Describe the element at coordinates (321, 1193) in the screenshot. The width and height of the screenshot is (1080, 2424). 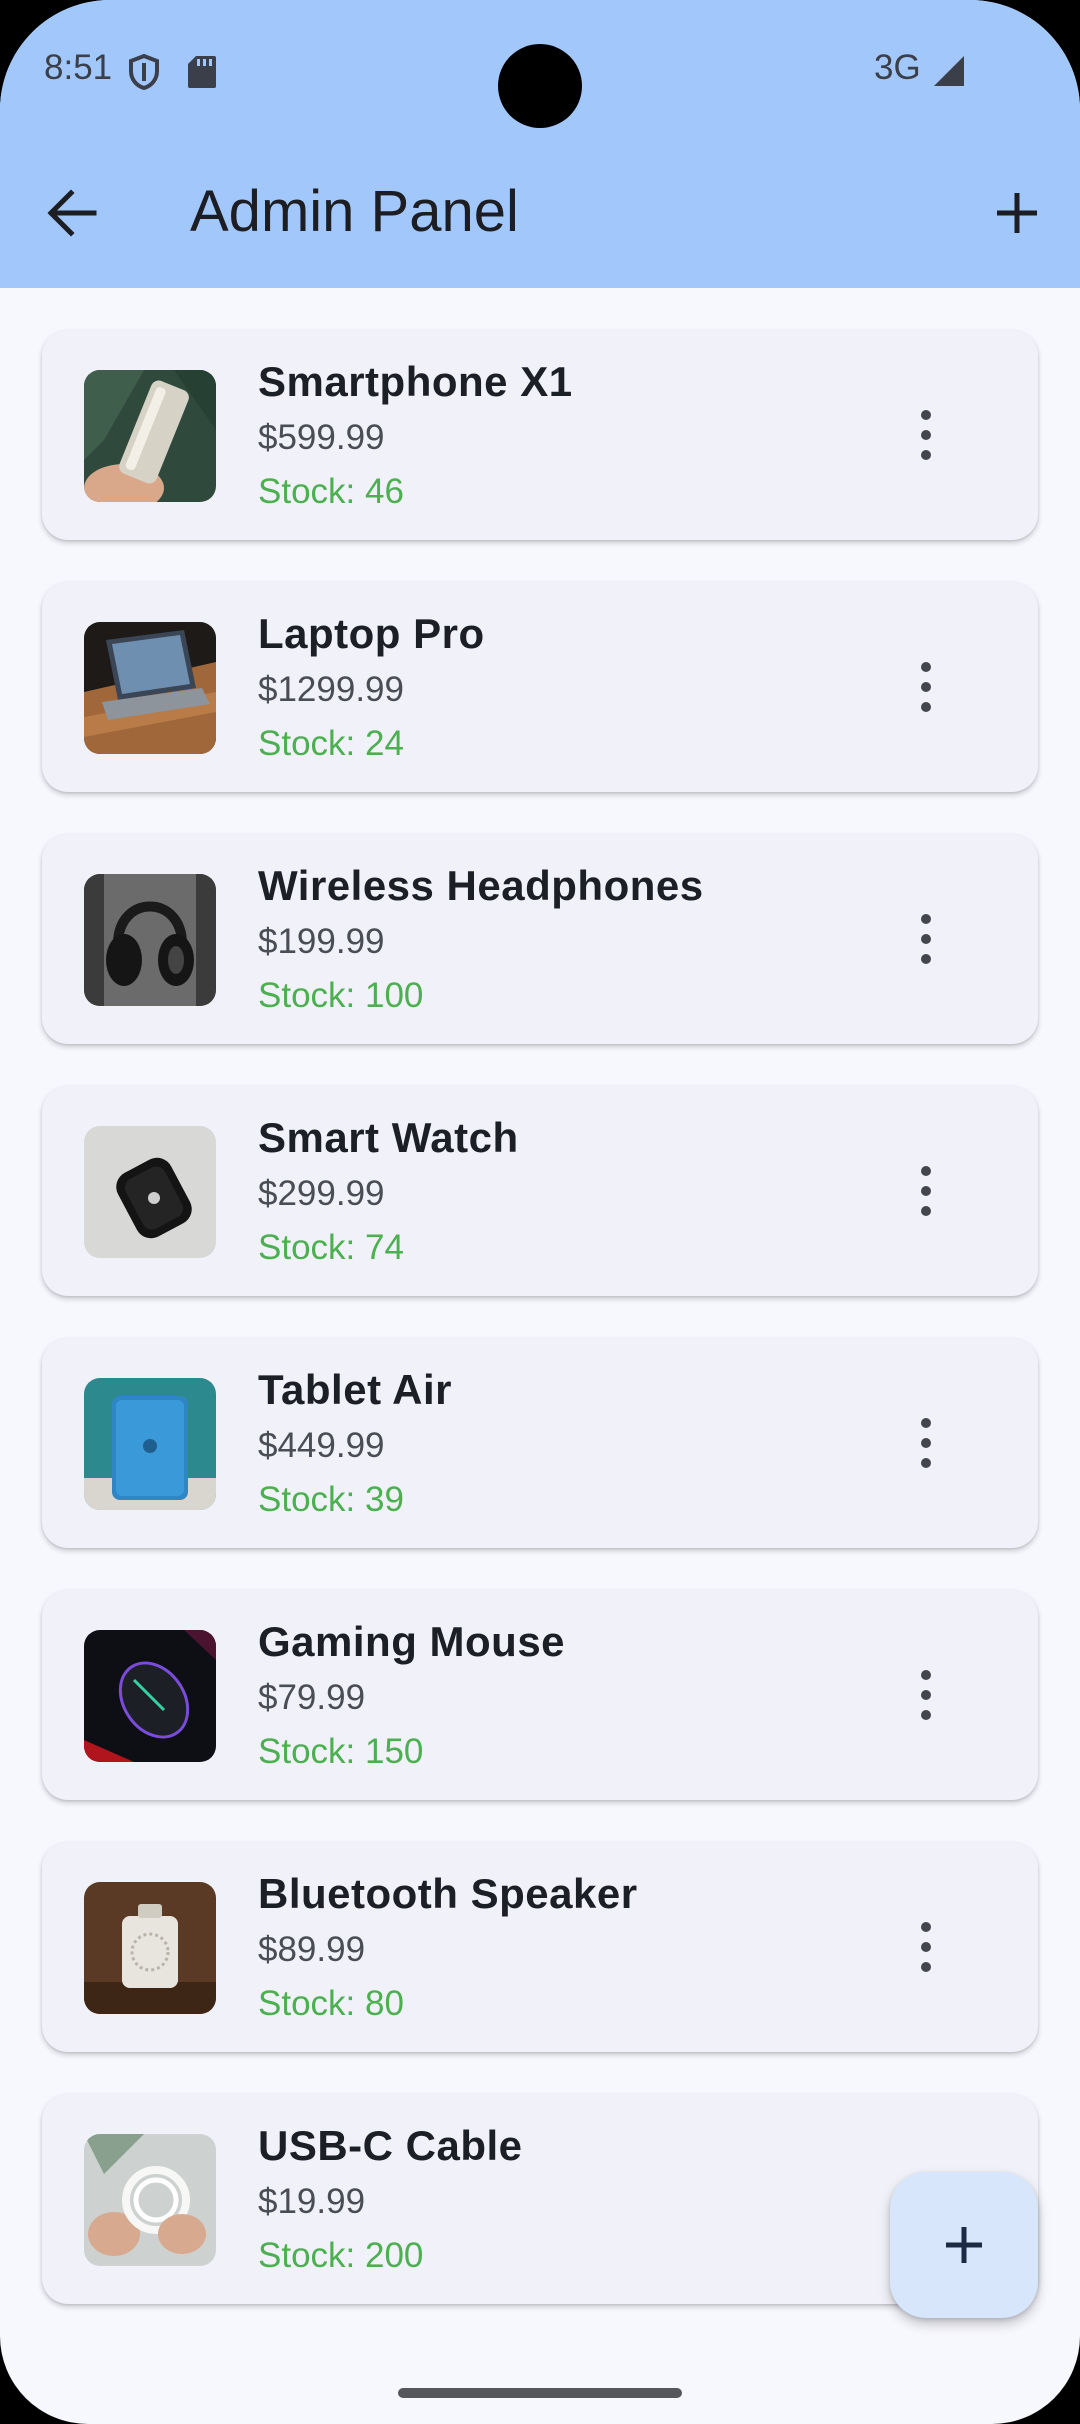
I see `product-price: $299.99` at that location.